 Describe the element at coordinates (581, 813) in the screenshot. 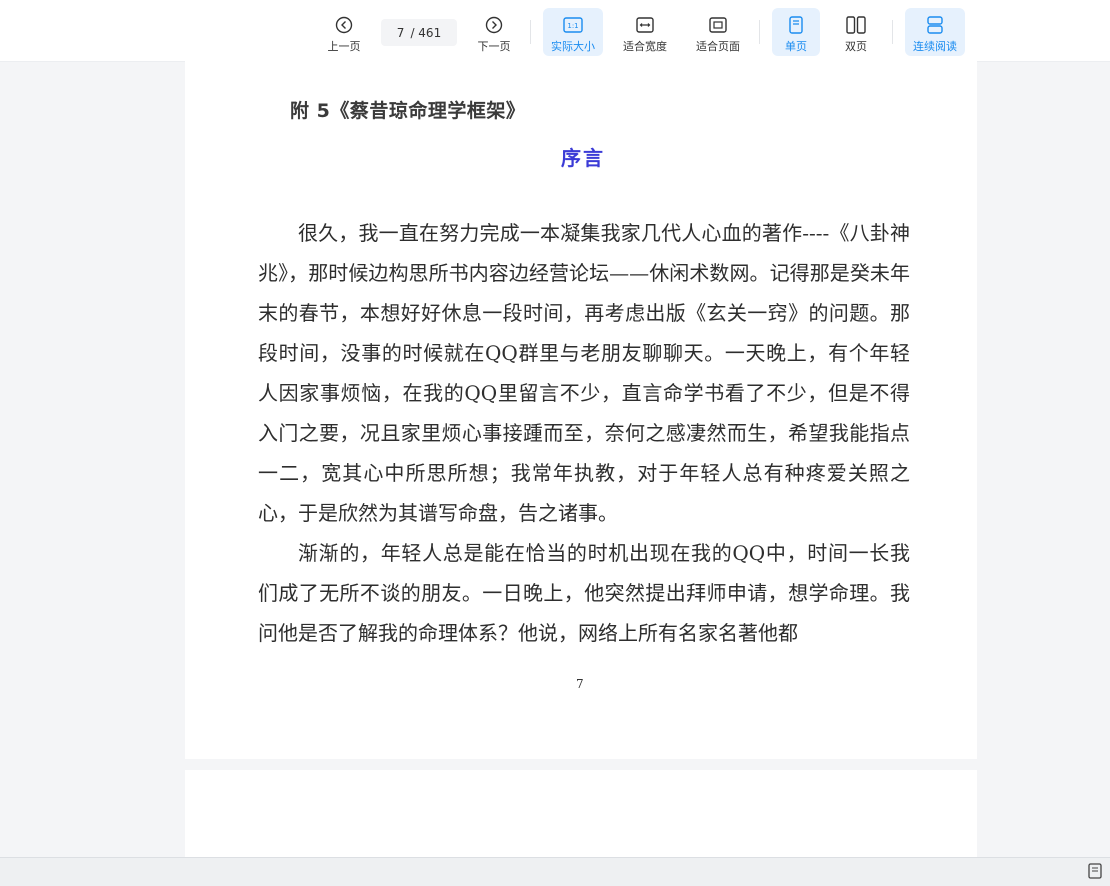

I see `document-page-next` at that location.